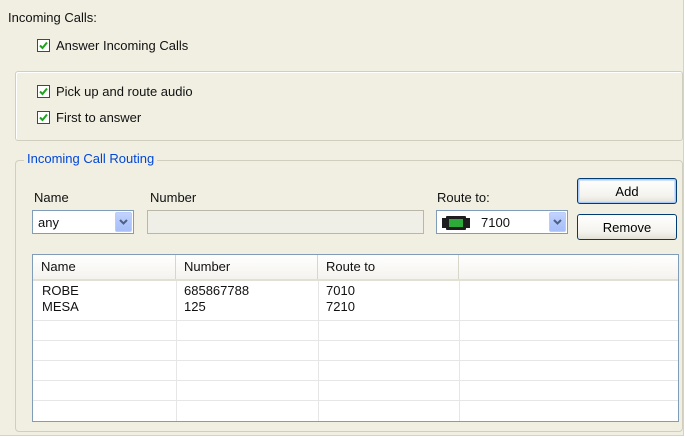 The image size is (685, 437). I want to click on number-input, so click(285, 222).